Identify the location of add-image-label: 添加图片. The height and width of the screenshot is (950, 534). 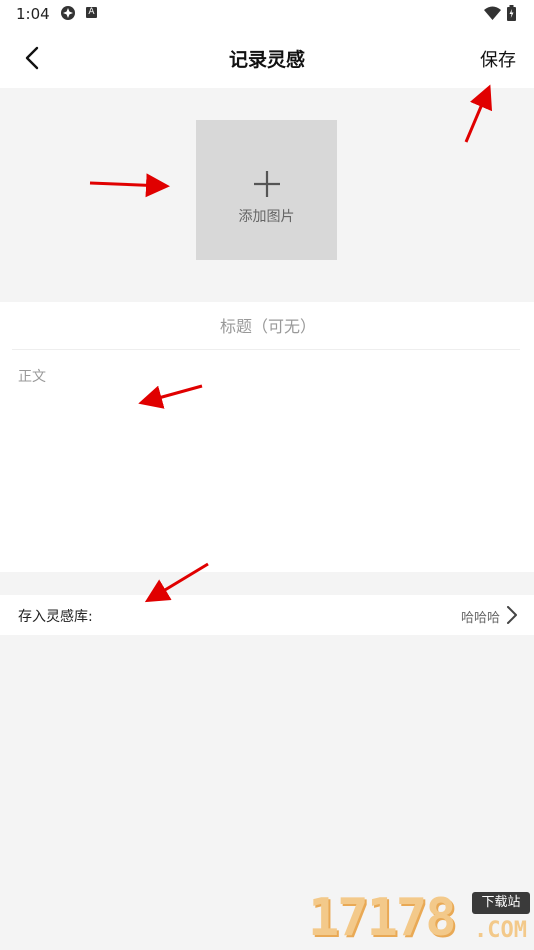
(266, 217).